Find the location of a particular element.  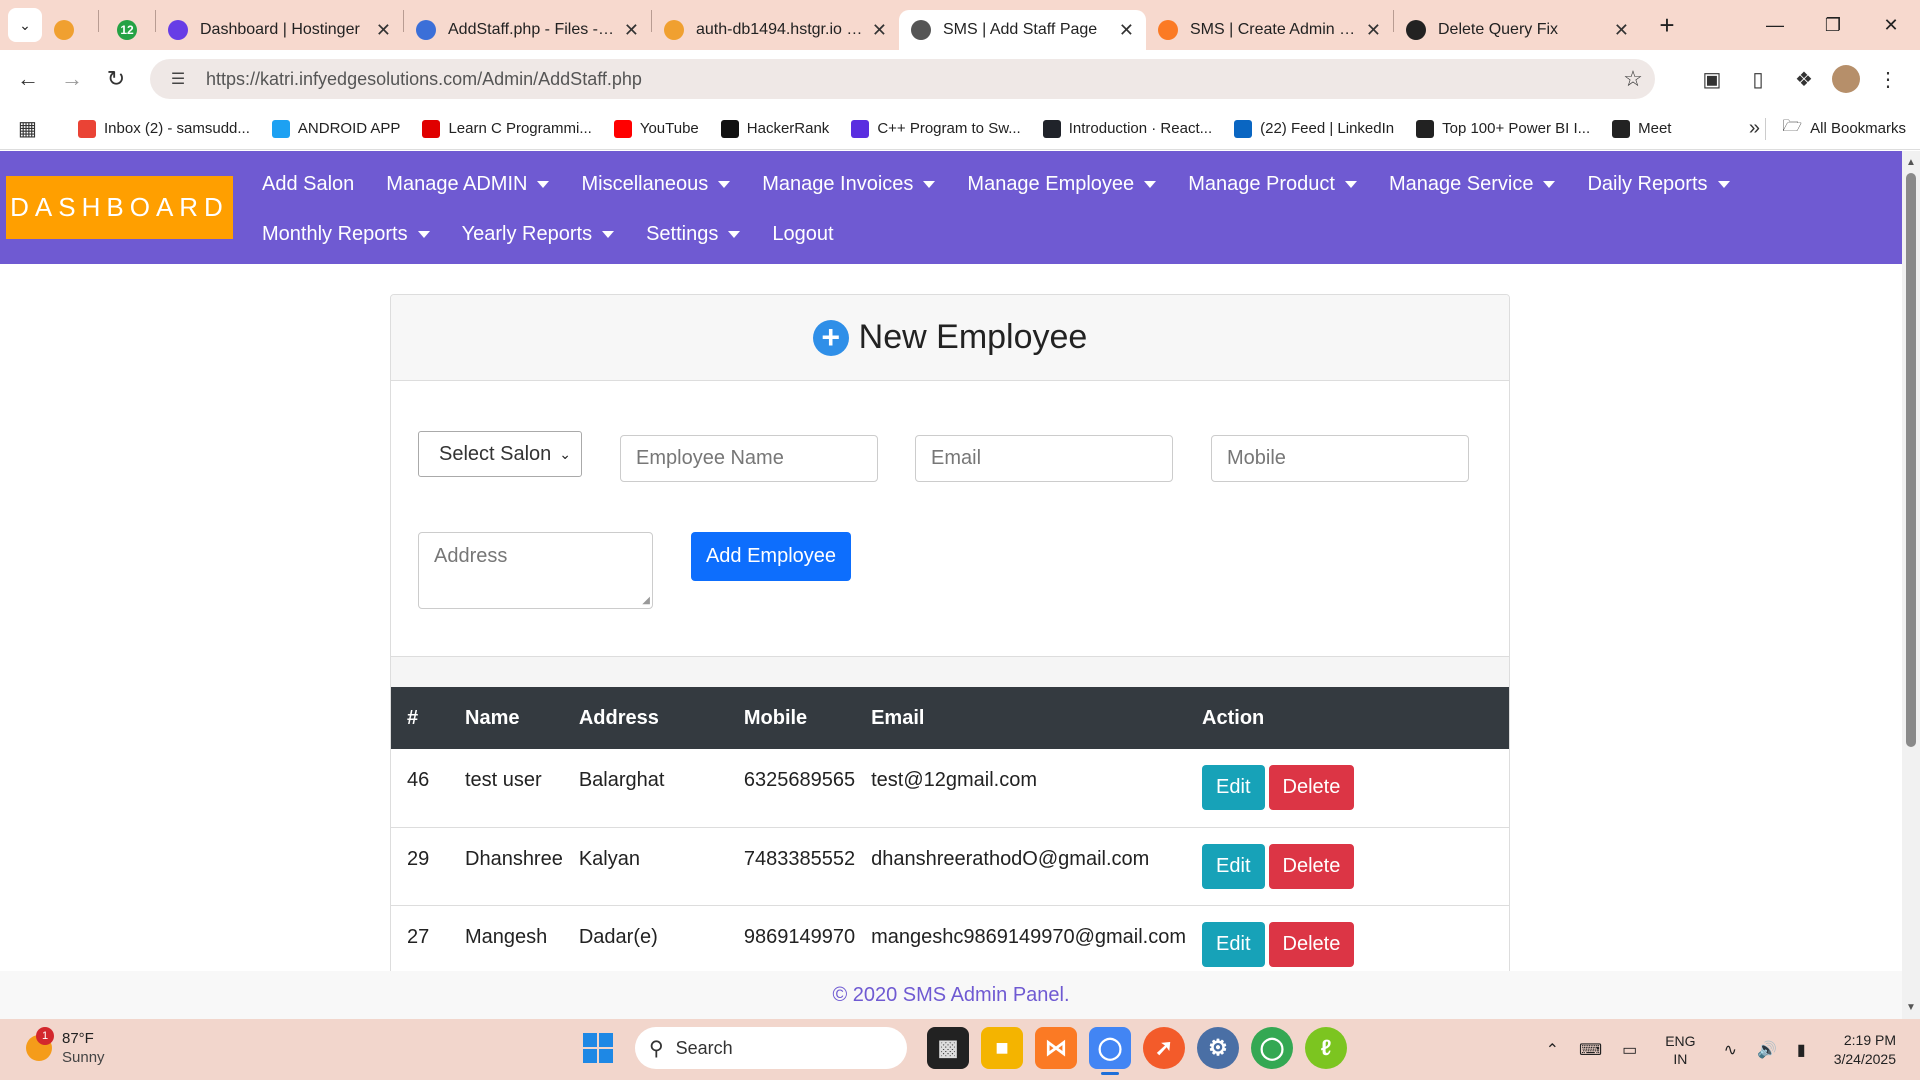

browser-tab: SMS | Add Staff Page ✕ is located at coordinates (1022, 30).